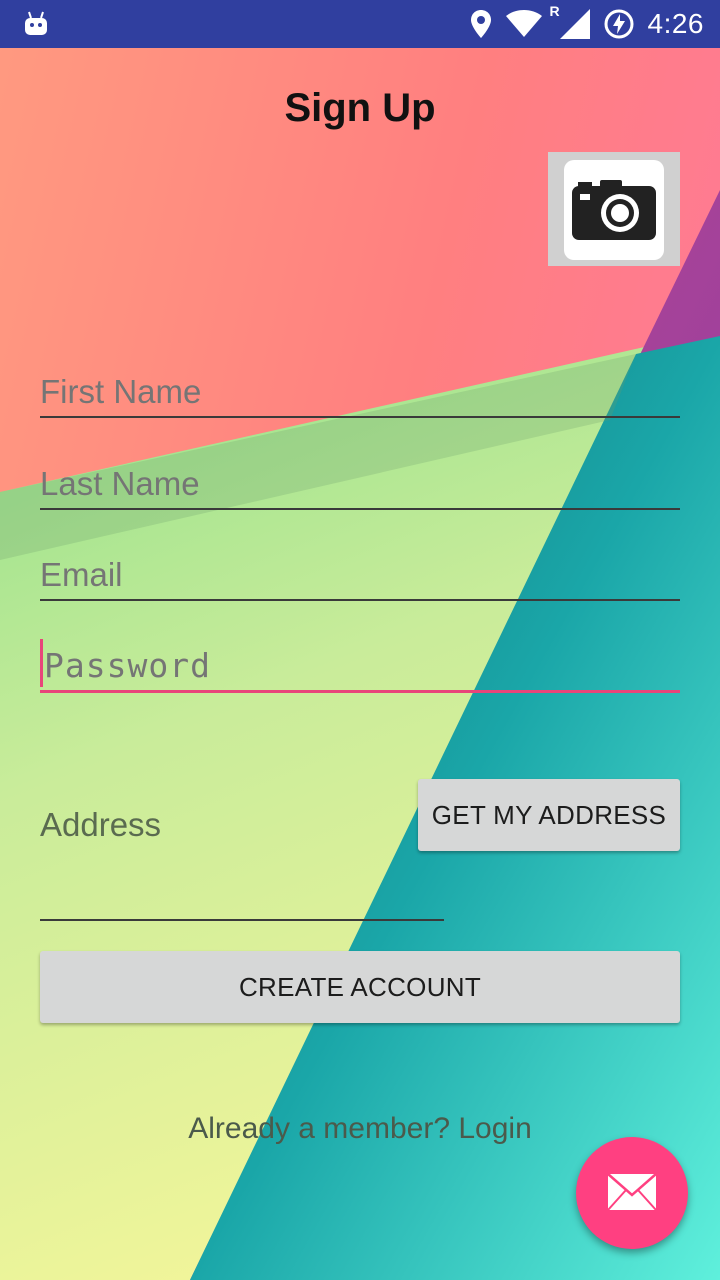 This screenshot has width=720, height=1280. I want to click on email-field-container, so click(360, 575).